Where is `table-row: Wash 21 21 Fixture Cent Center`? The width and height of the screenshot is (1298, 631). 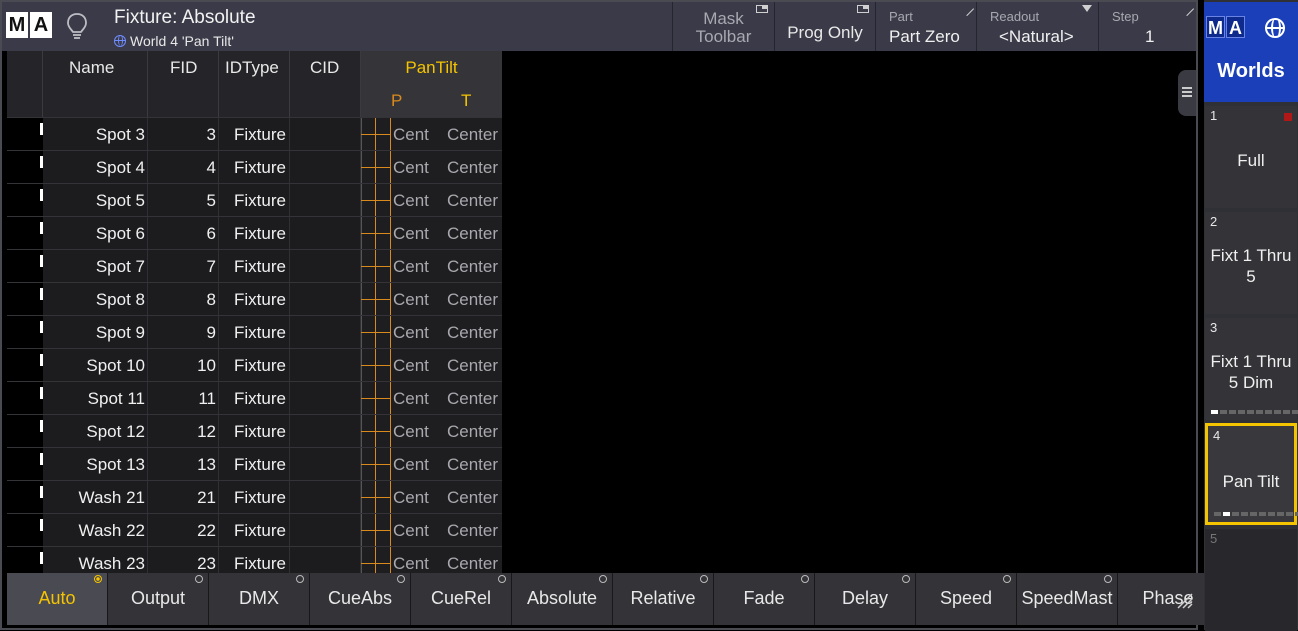 table-row: Wash 21 21 Fixture Cent Center is located at coordinates (254, 496).